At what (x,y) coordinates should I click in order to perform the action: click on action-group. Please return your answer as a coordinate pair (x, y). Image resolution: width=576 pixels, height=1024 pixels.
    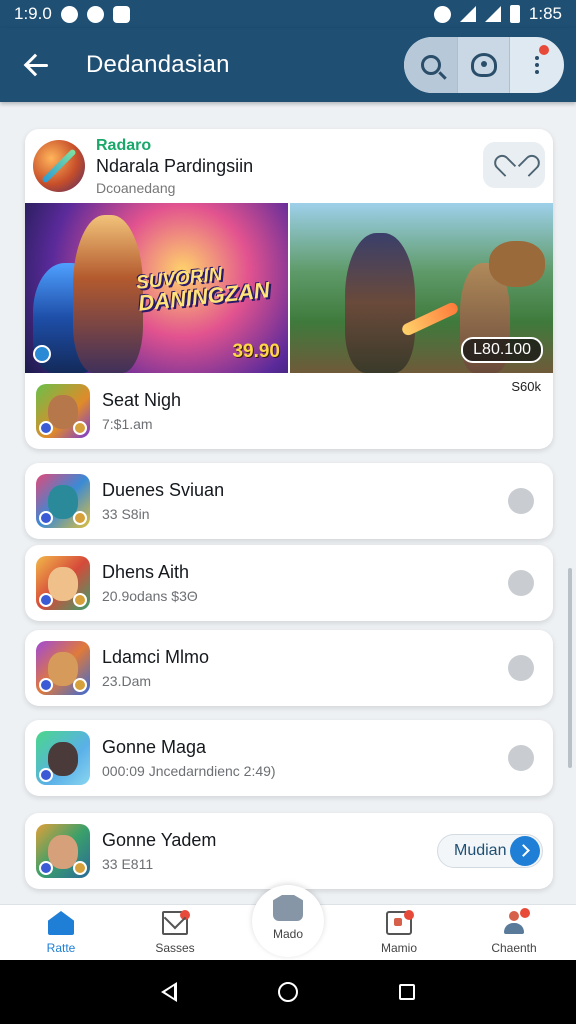
    Looking at the image, I should click on (484, 65).